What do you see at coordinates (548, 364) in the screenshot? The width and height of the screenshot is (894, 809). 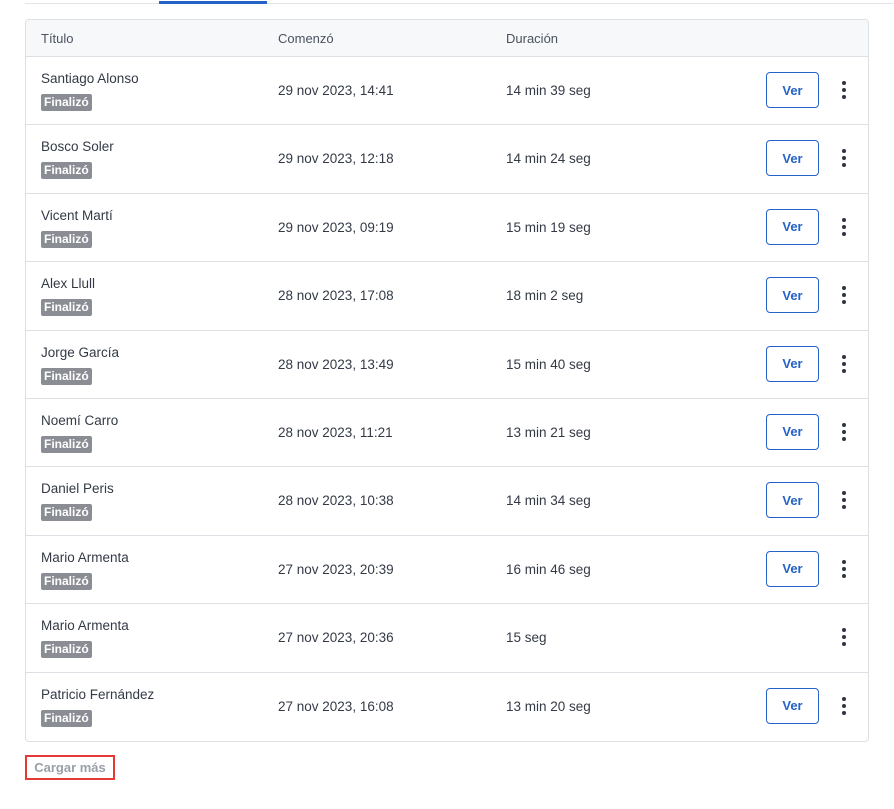 I see `duration-cell: 15 min 40 seg` at bounding box center [548, 364].